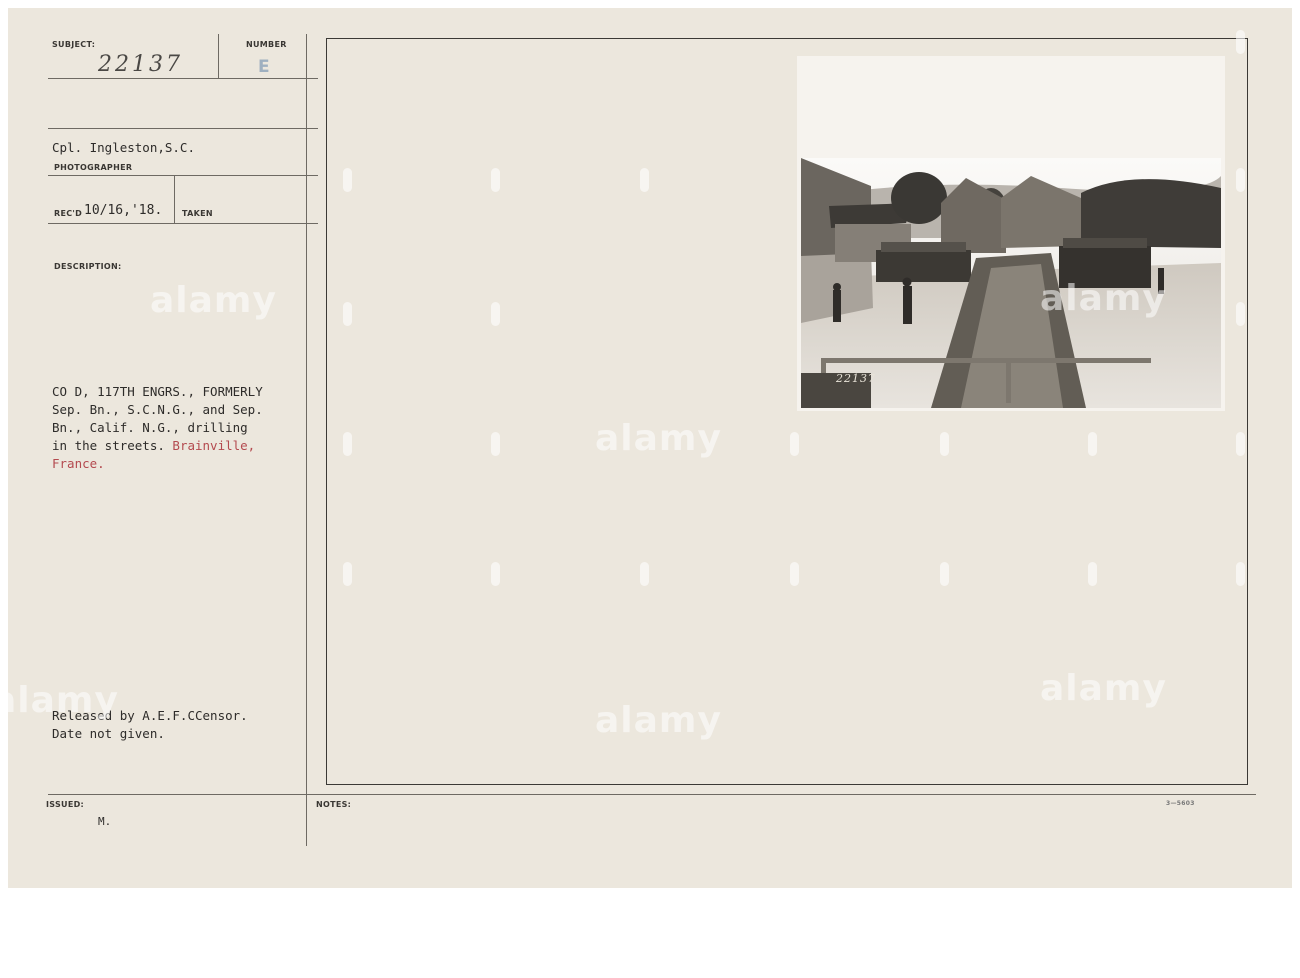 The height and width of the screenshot is (978, 1300). Describe the element at coordinates (856, 378) in the screenshot. I see `photo-caption-number: 22137` at that location.